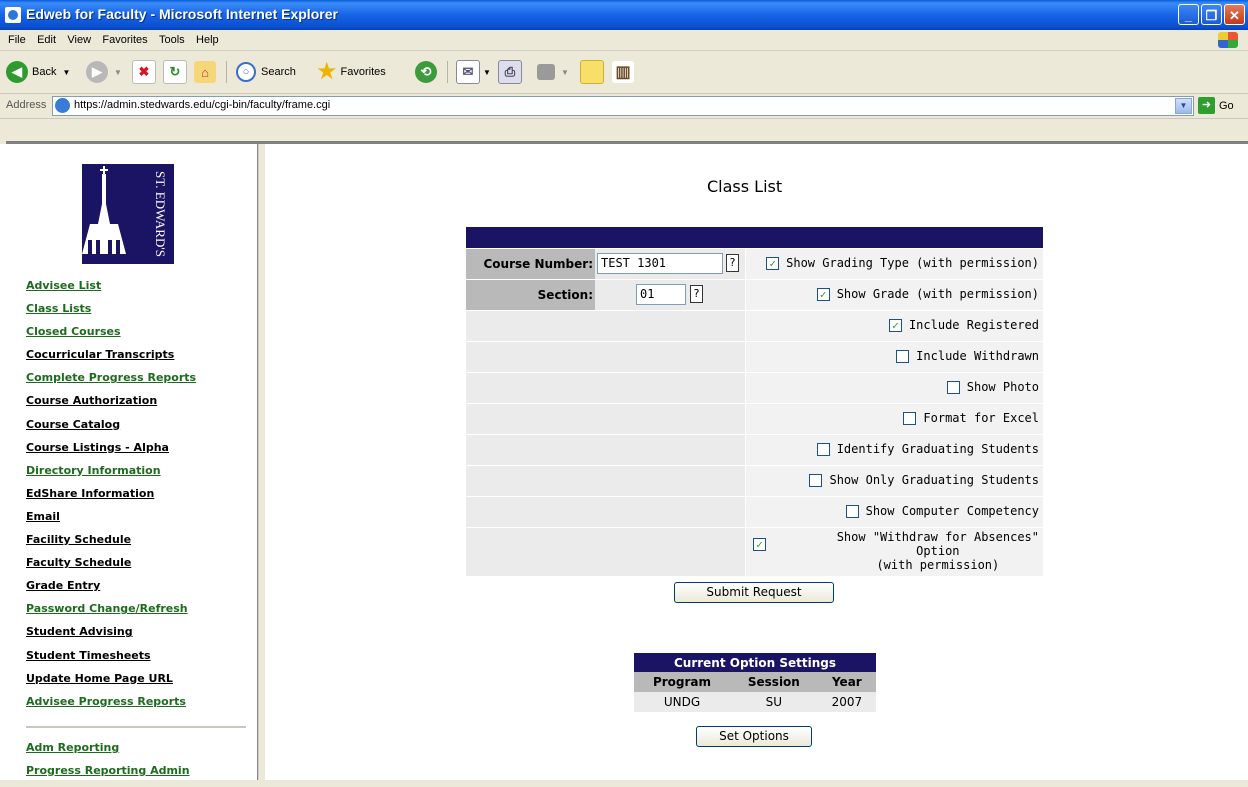 This screenshot has height=787, width=1248. What do you see at coordinates (732, 263) in the screenshot?
I see `course-number-help-button: ?` at bounding box center [732, 263].